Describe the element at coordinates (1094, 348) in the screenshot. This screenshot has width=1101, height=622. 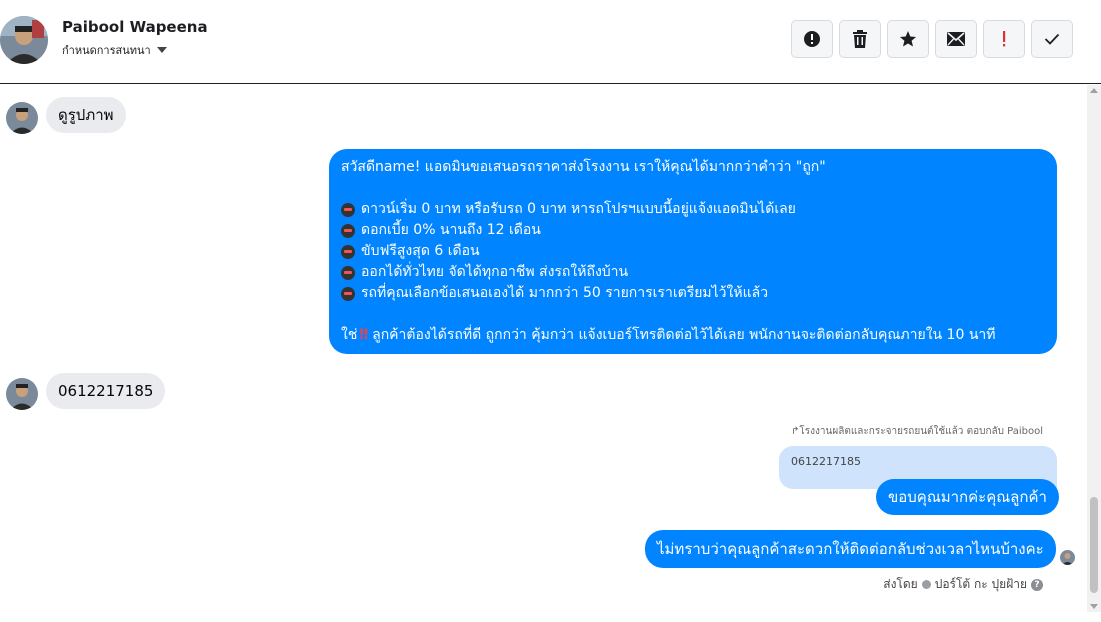
I see `scrollbar` at that location.